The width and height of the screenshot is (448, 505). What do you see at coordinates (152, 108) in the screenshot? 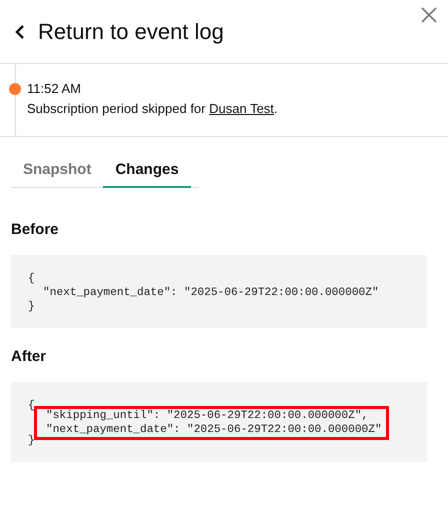
I see `event-description: Subscription period skipped for Dusan Test.` at bounding box center [152, 108].